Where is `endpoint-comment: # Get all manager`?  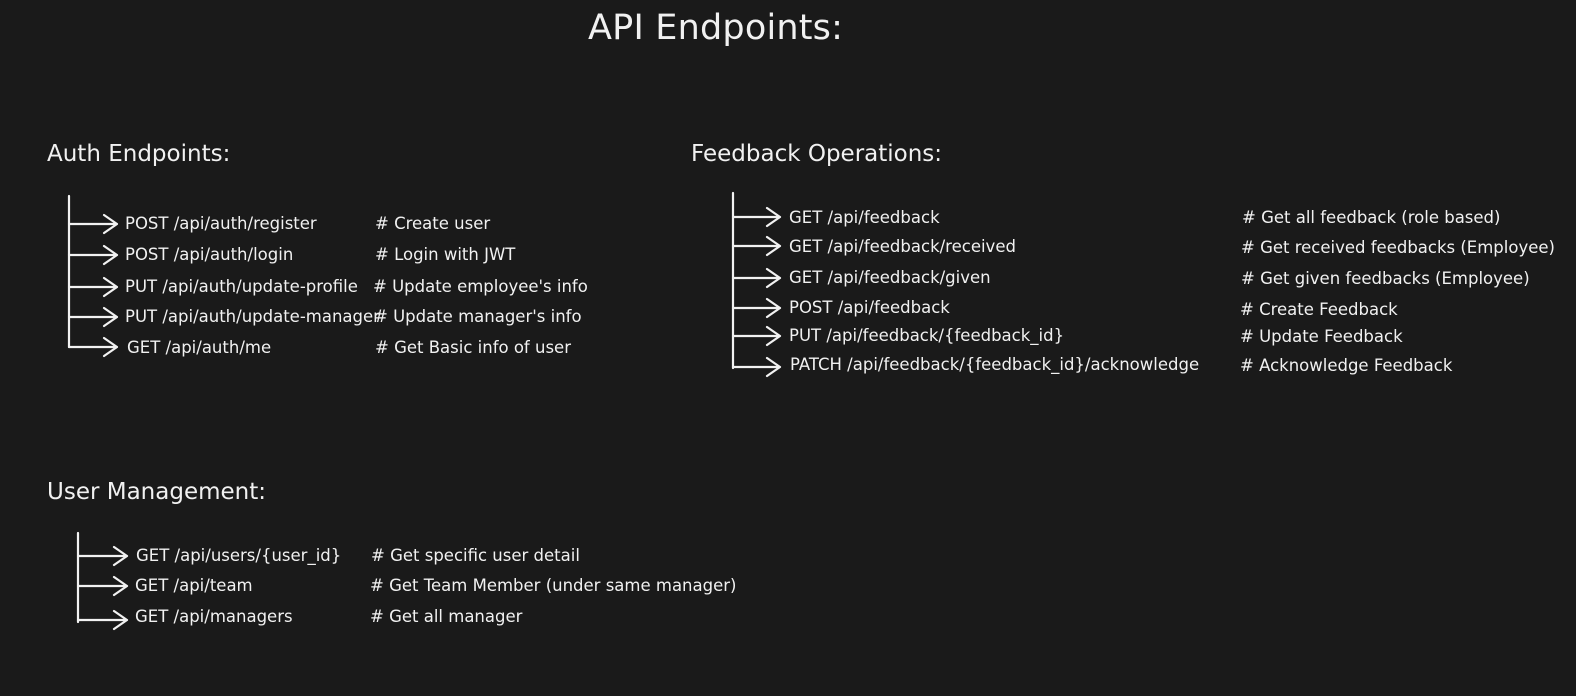
endpoint-comment: # Get all manager is located at coordinates (446, 616).